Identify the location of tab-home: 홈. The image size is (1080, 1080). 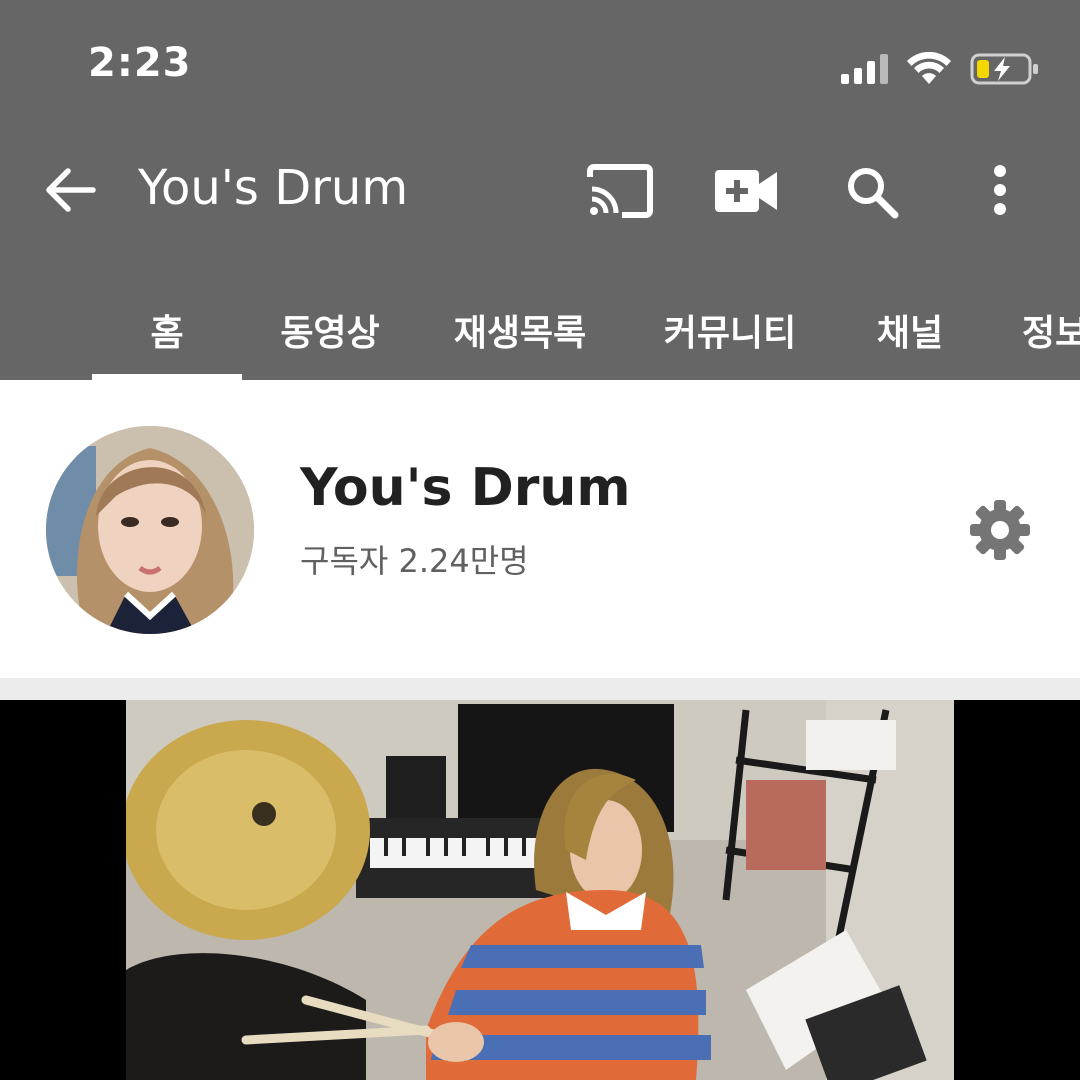
(167, 330).